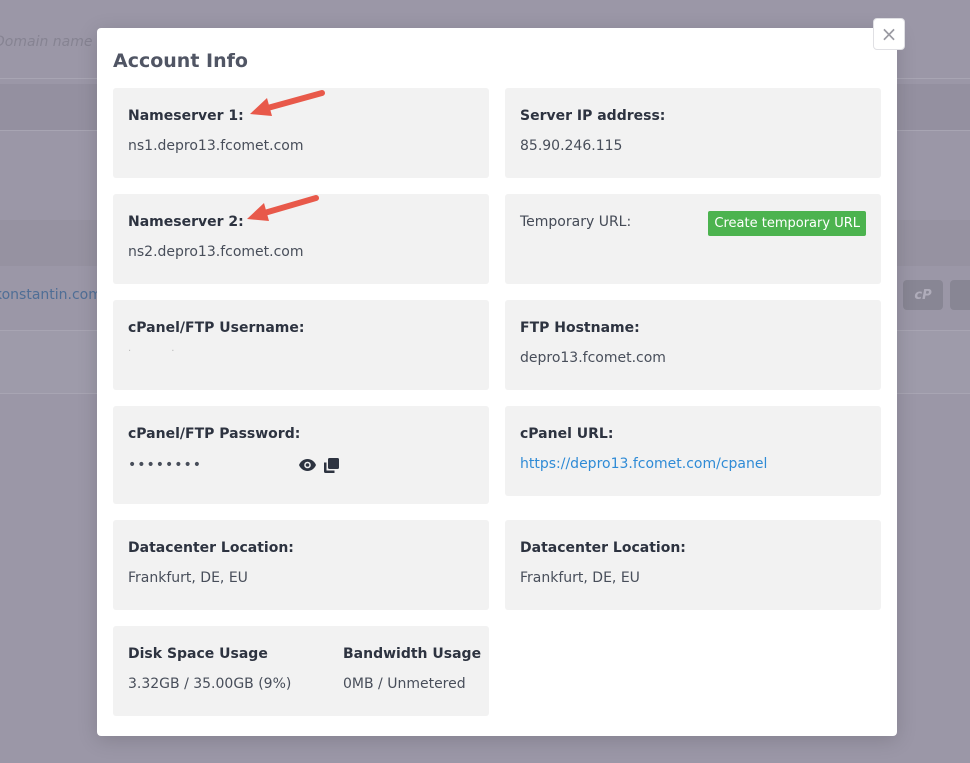  I want to click on nameserver1-label: Nameserver 1:, so click(186, 116).